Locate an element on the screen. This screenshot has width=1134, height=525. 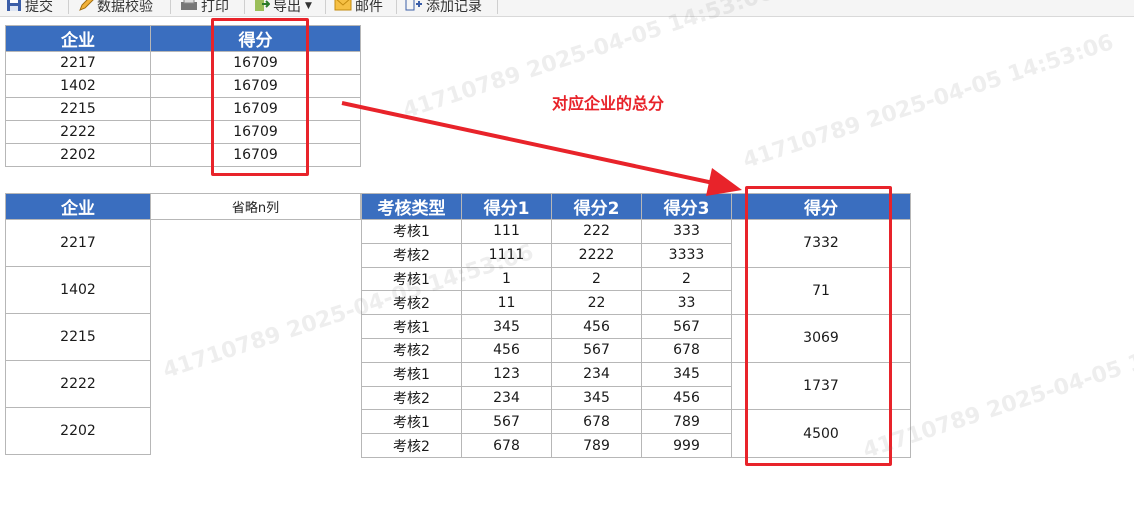
table-row: 2215 16709 is located at coordinates (183, 109).